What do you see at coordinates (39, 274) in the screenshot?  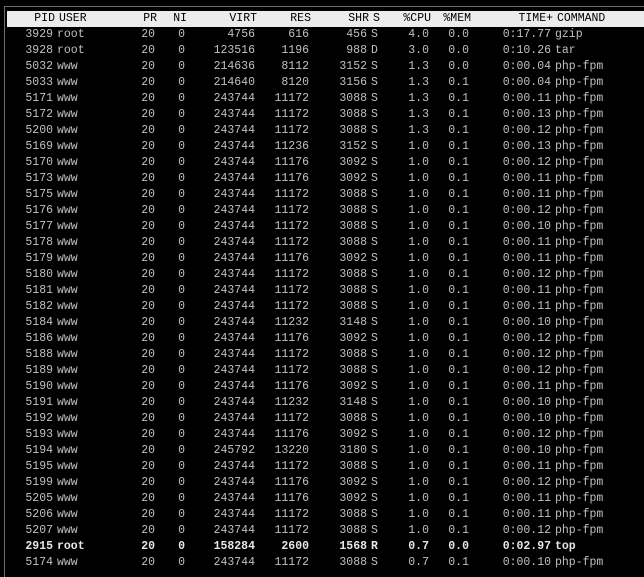 I see `cell-pid: 5180` at bounding box center [39, 274].